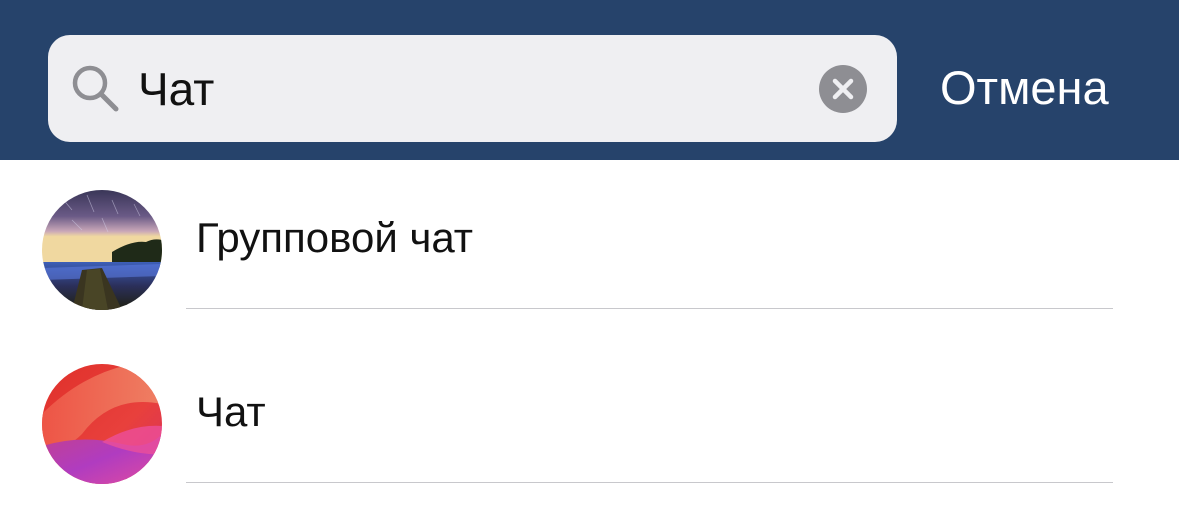 This screenshot has height=518, width=1179. I want to click on search-input, so click(468, 88).